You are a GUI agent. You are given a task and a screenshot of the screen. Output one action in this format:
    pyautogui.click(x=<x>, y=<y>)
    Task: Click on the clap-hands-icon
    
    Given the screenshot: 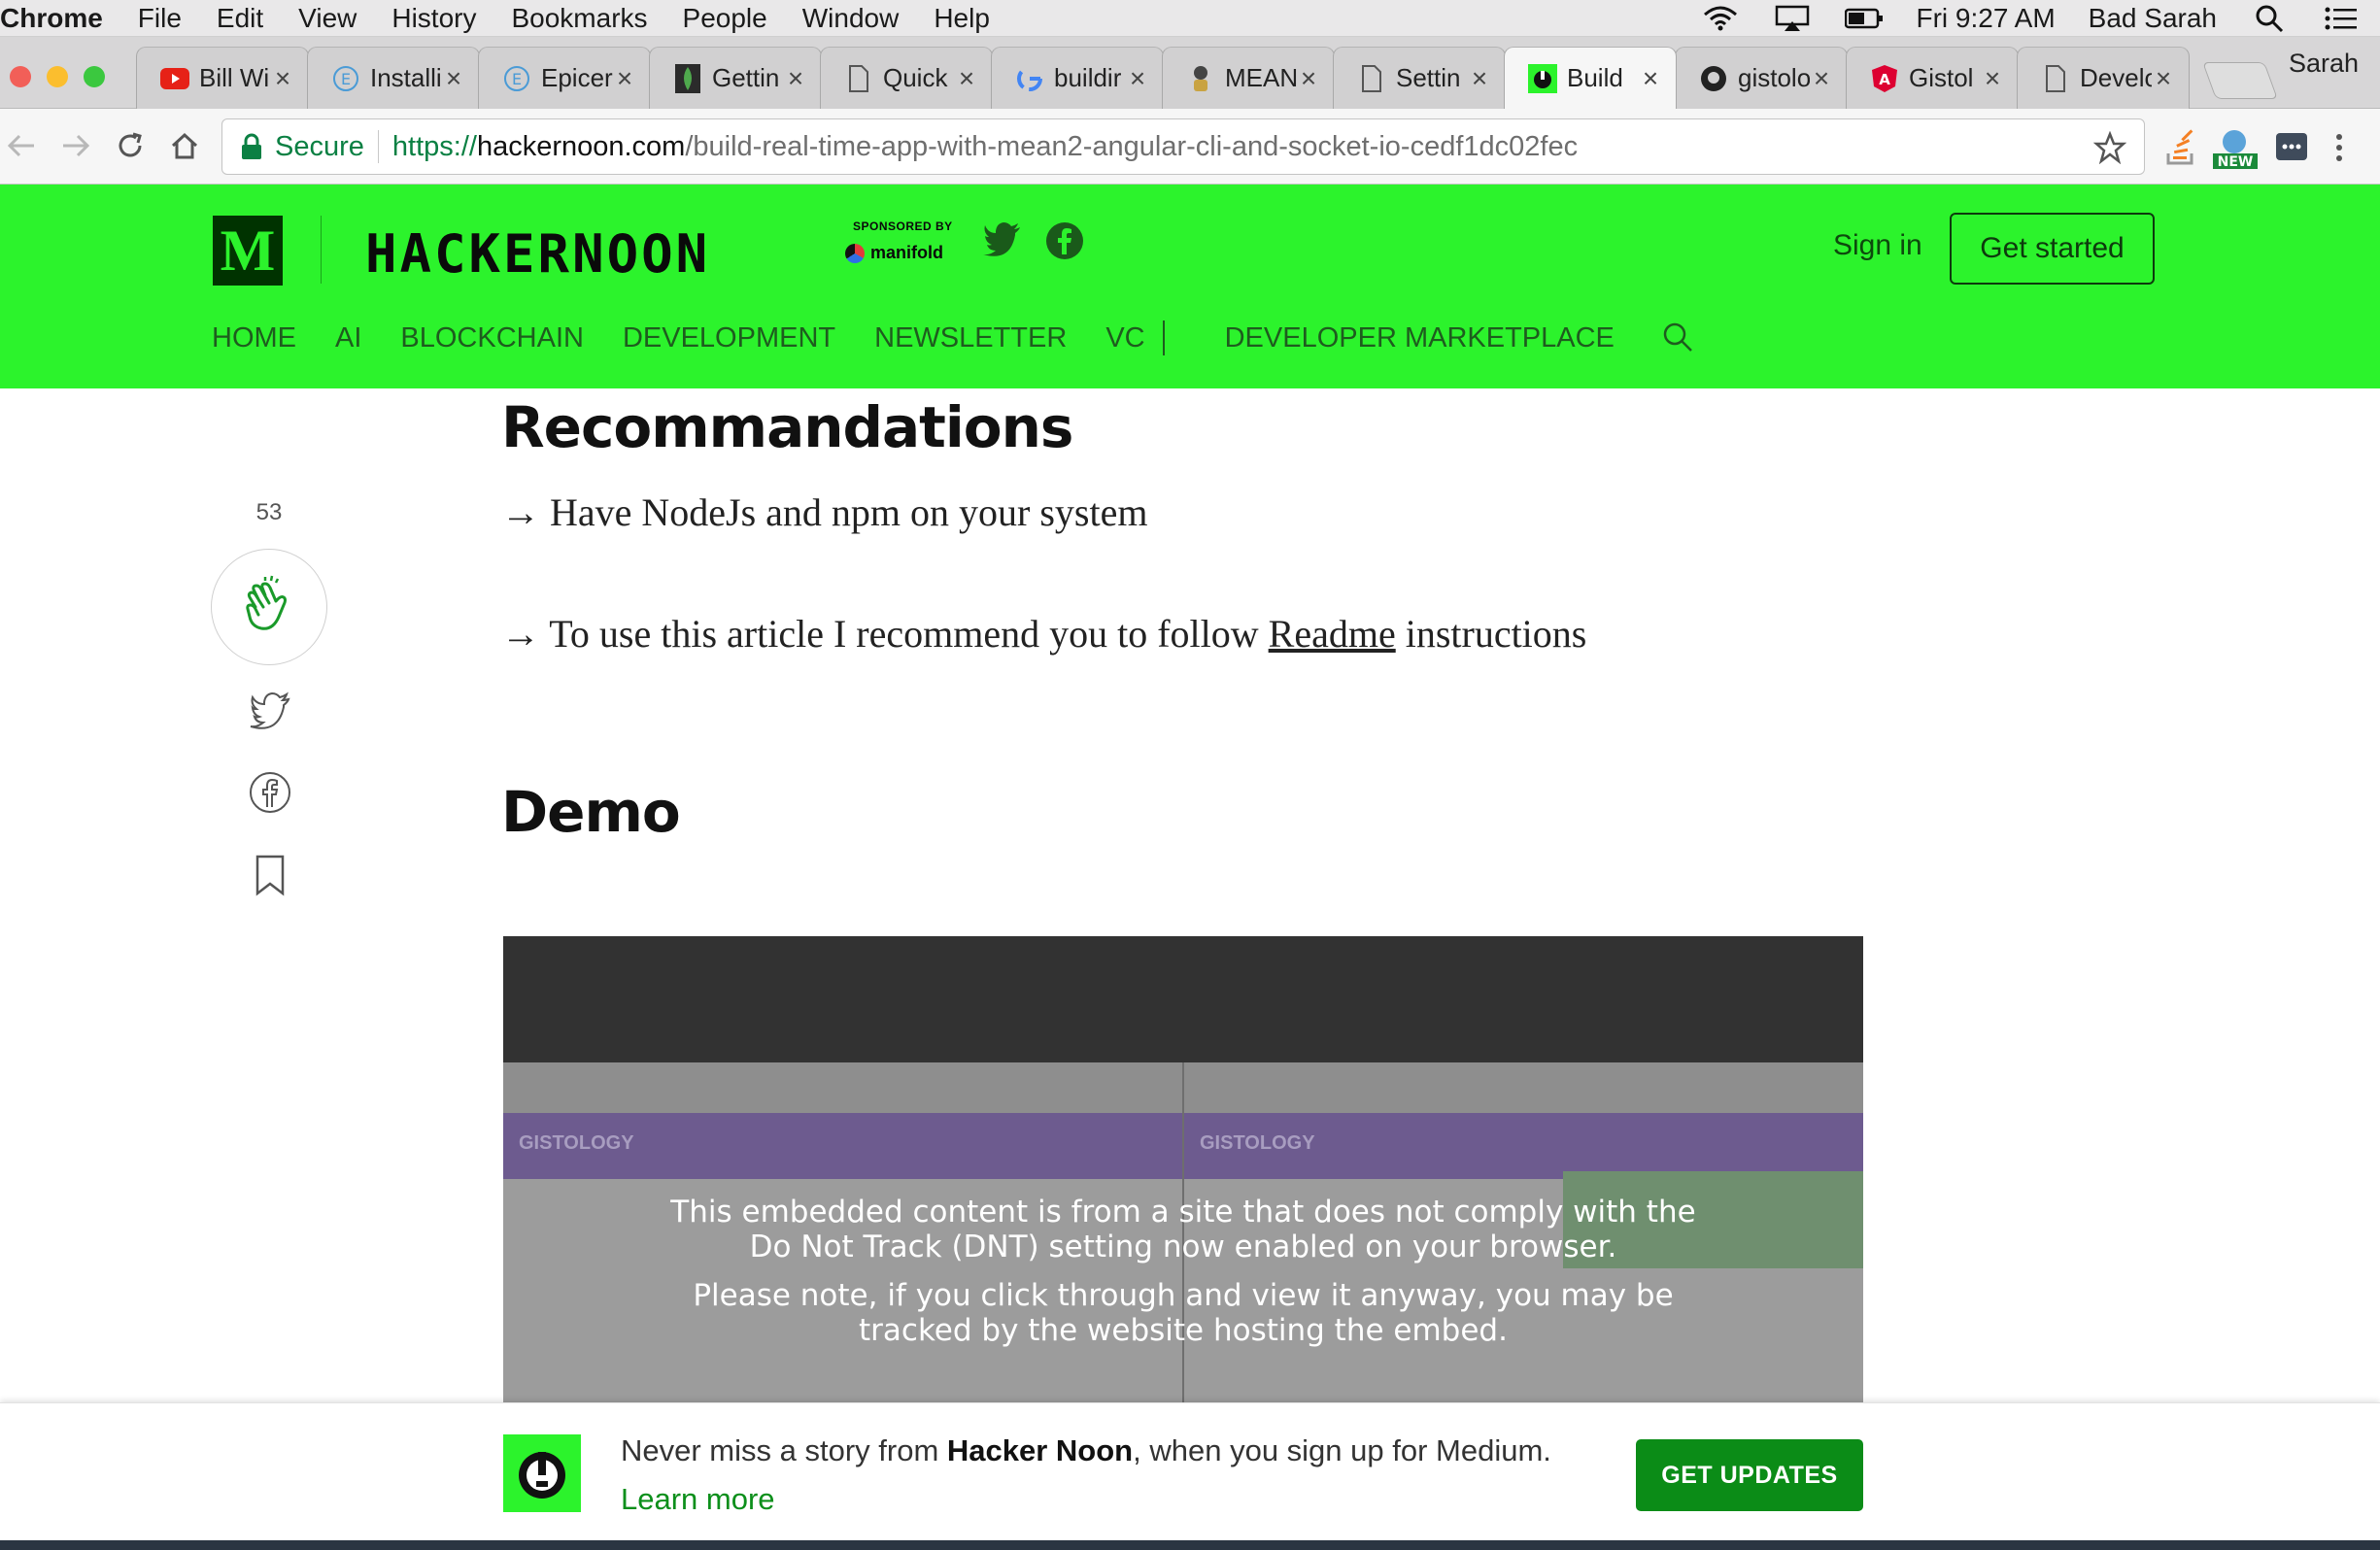 What is the action you would take?
    pyautogui.click(x=269, y=608)
    